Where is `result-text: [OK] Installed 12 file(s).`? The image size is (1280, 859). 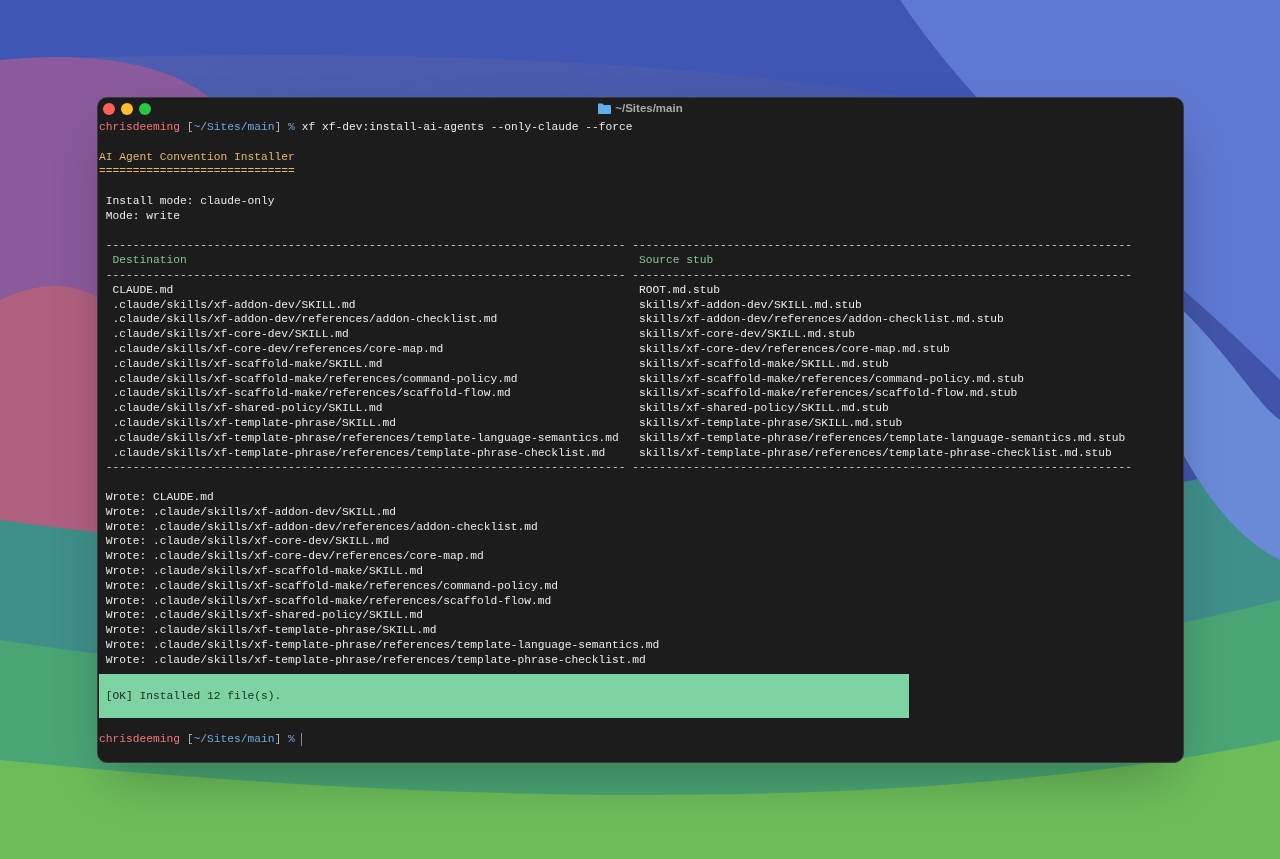 result-text: [OK] Installed 12 file(s). is located at coordinates (193, 697).